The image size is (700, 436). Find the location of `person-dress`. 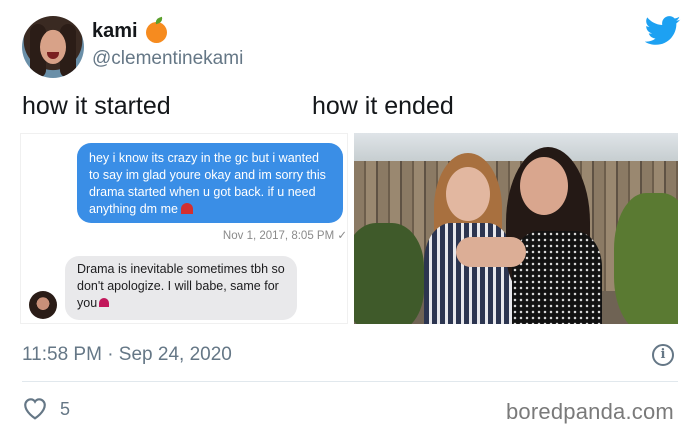

person-dress is located at coordinates (557, 277).